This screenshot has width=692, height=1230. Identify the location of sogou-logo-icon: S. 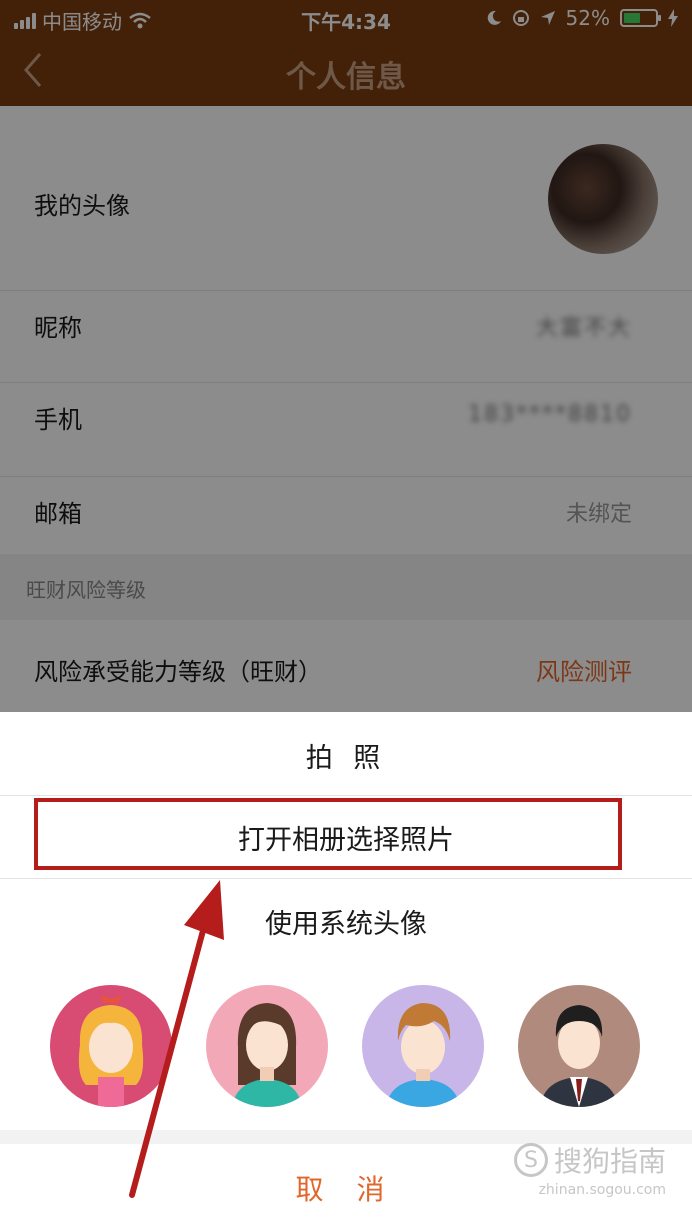
(530, 1160).